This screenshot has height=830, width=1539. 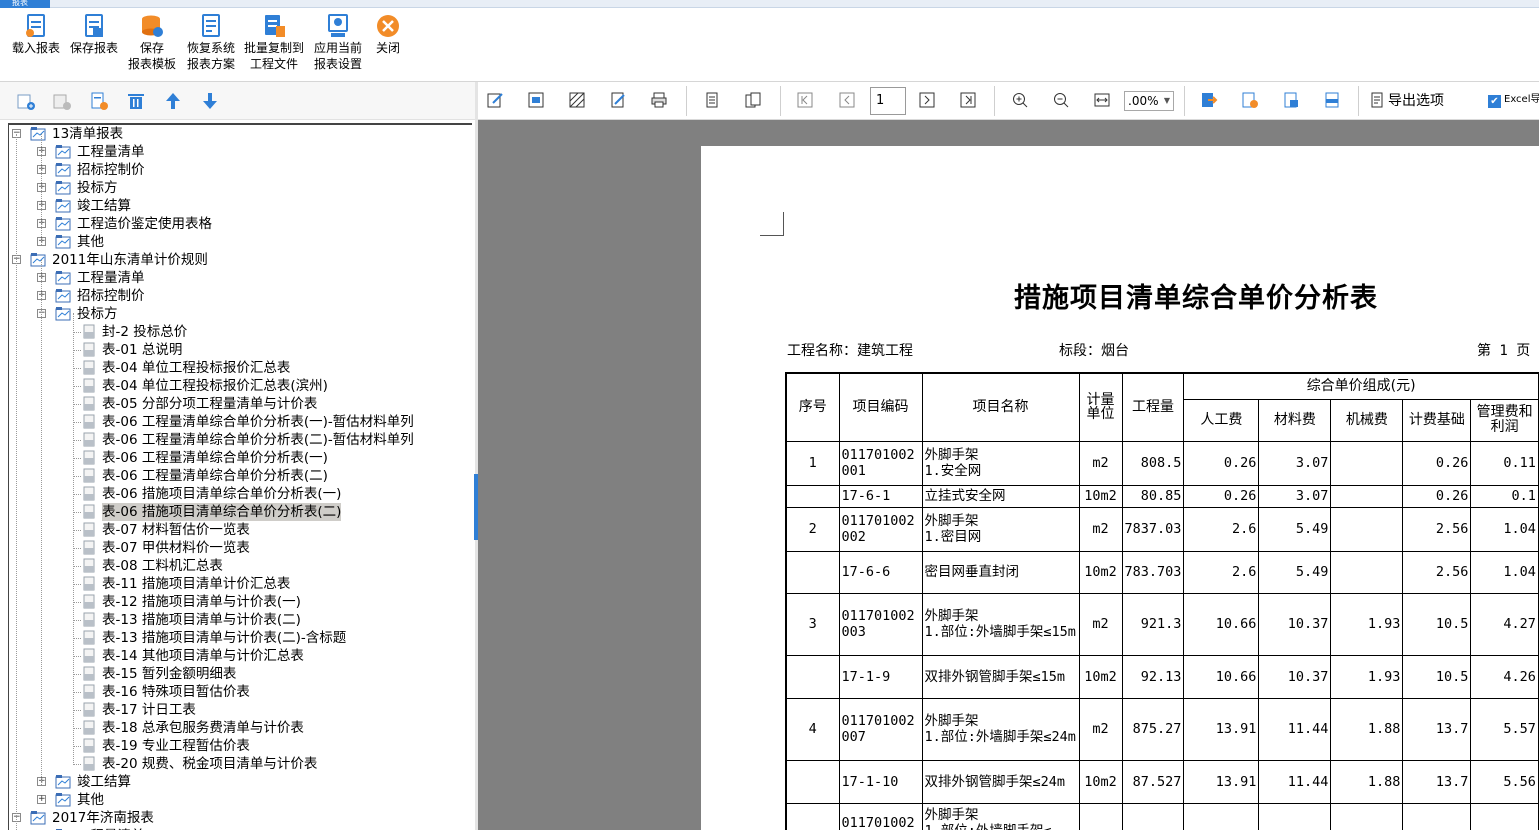 What do you see at coordinates (1000, 816) in the screenshot?
I see `cell-name: 外脚手架 1.部位:外墙脚手架≤` at bounding box center [1000, 816].